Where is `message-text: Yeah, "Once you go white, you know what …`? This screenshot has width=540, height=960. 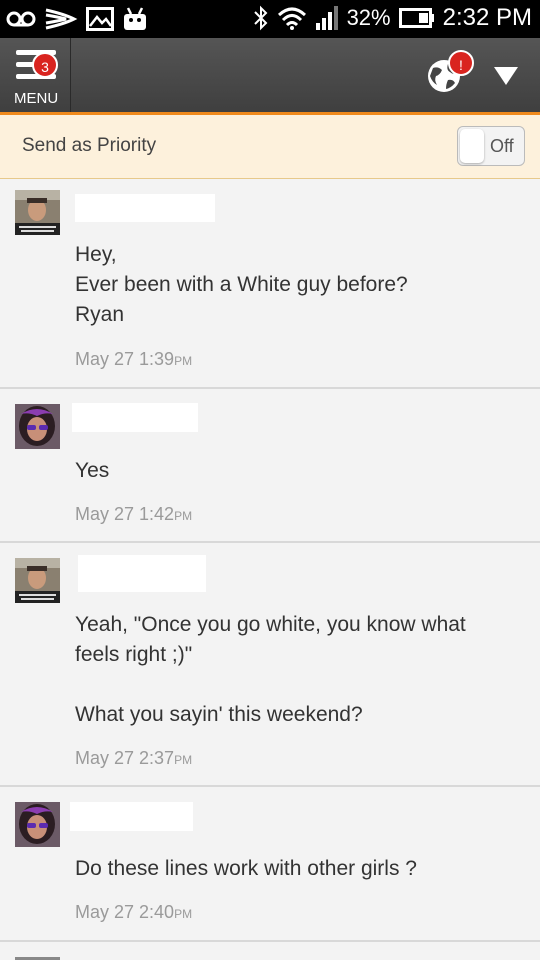
message-text: Yeah, "Once you go white, you know what … is located at coordinates (270, 669).